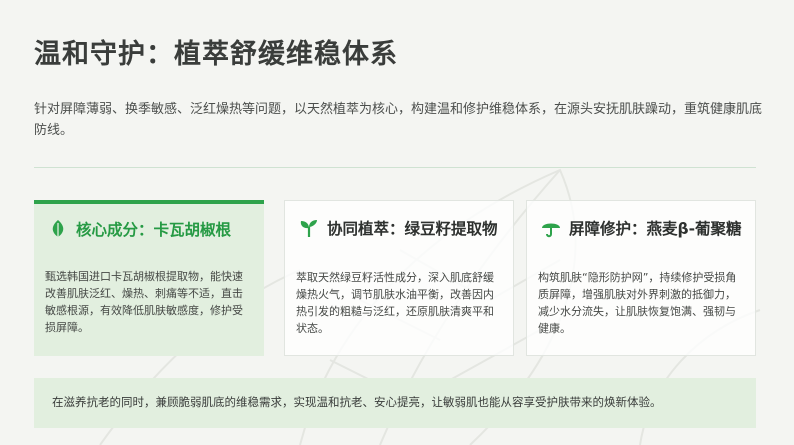  Describe the element at coordinates (216, 54) in the screenshot. I see `page-title: 温和守护：植萃舒缓维稳体系` at that location.